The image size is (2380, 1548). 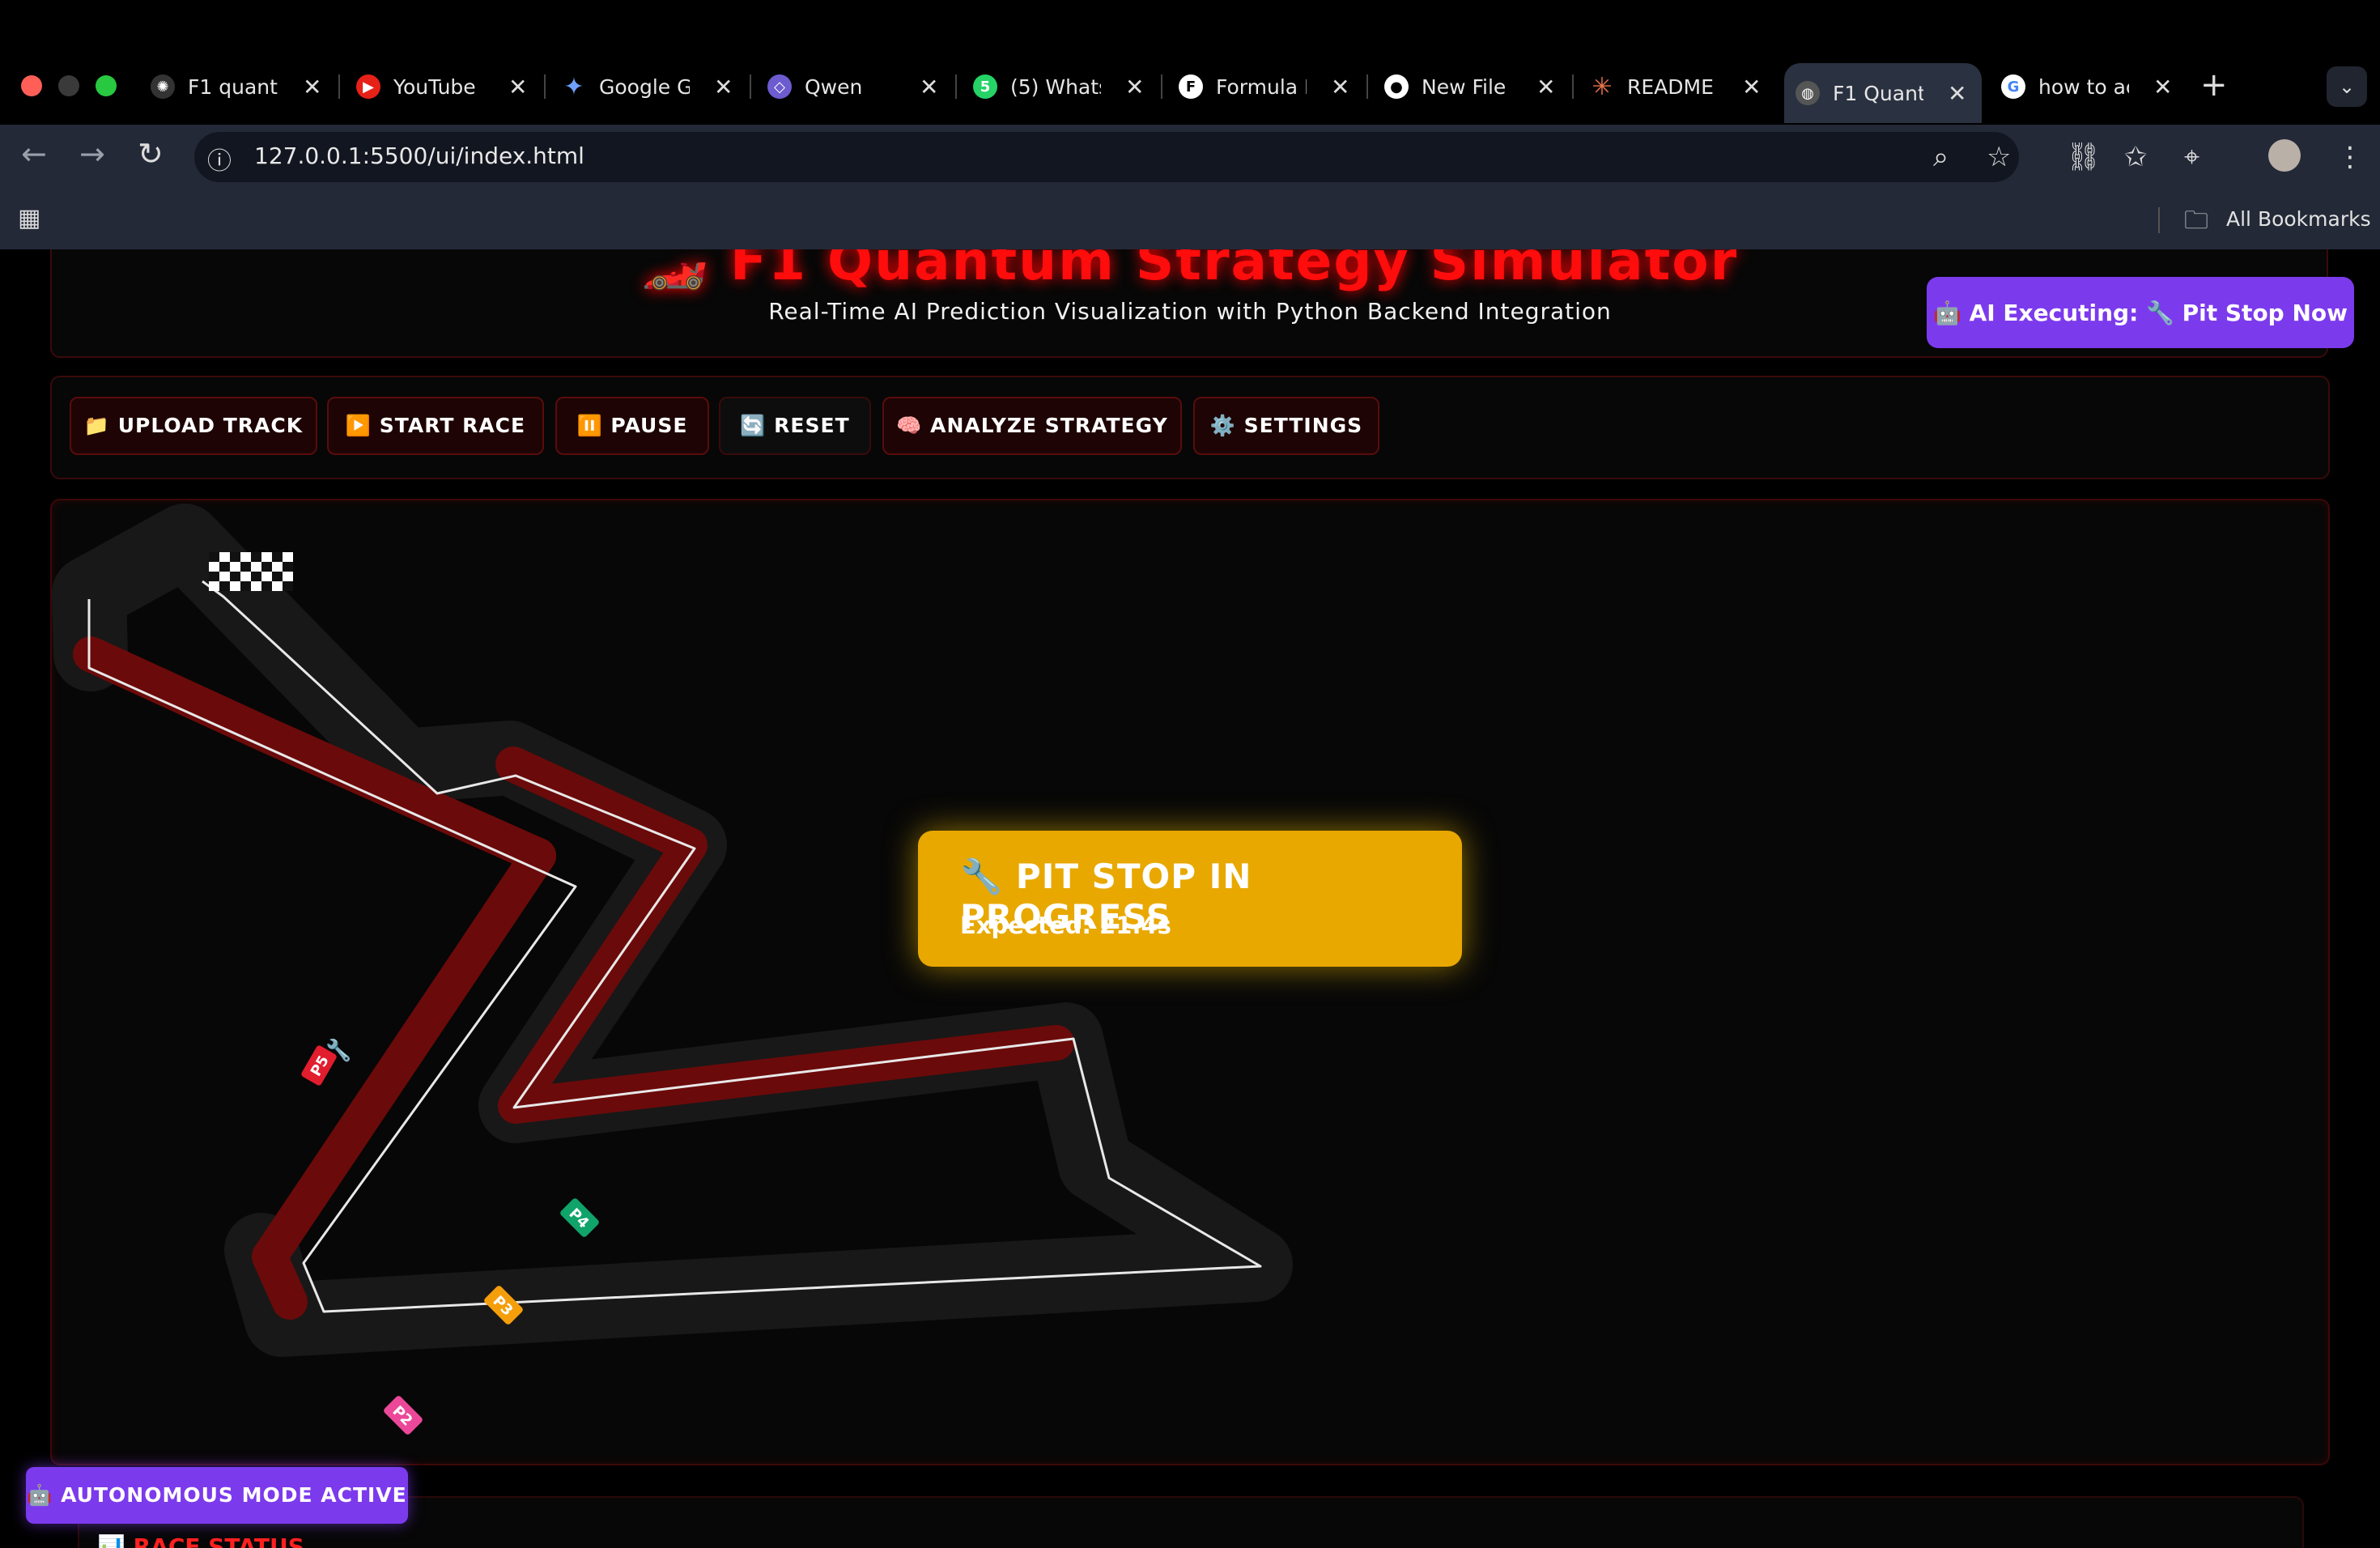 What do you see at coordinates (419, 156) in the screenshot?
I see `url-text: 127.0.0.1:5500/ui/index.html` at bounding box center [419, 156].